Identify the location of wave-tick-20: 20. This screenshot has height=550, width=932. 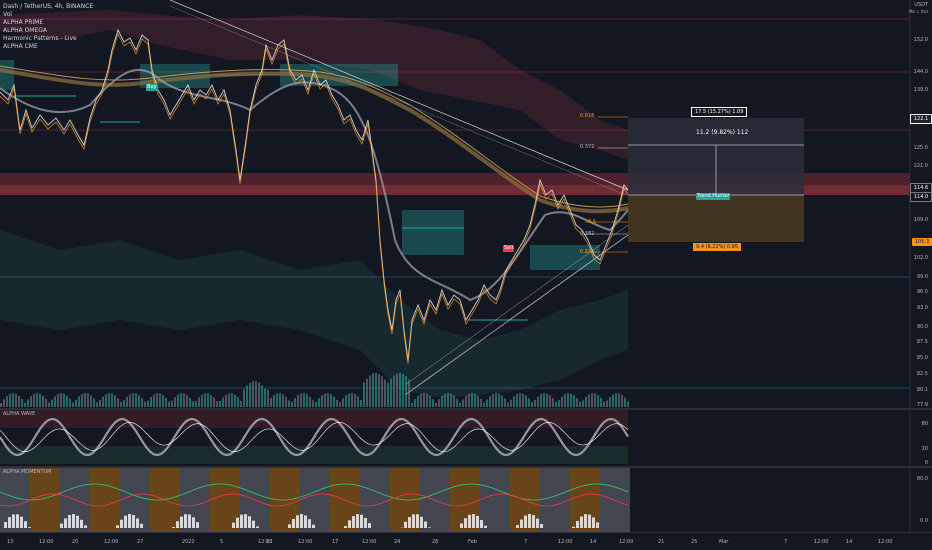
(924, 449).